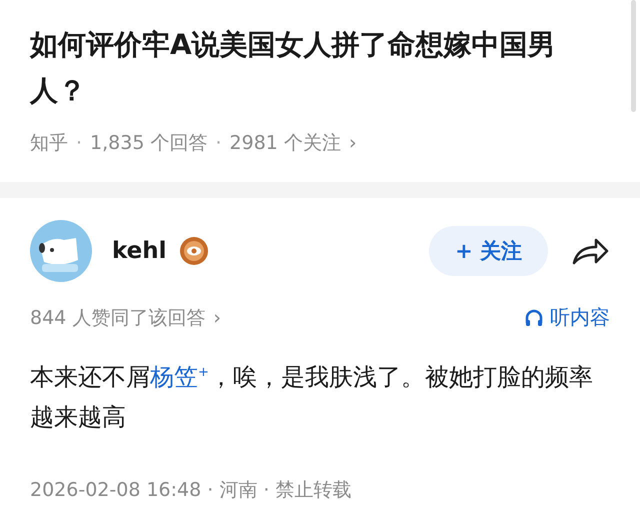 This screenshot has width=640, height=517. What do you see at coordinates (61, 251) in the screenshot?
I see `avatar` at bounding box center [61, 251].